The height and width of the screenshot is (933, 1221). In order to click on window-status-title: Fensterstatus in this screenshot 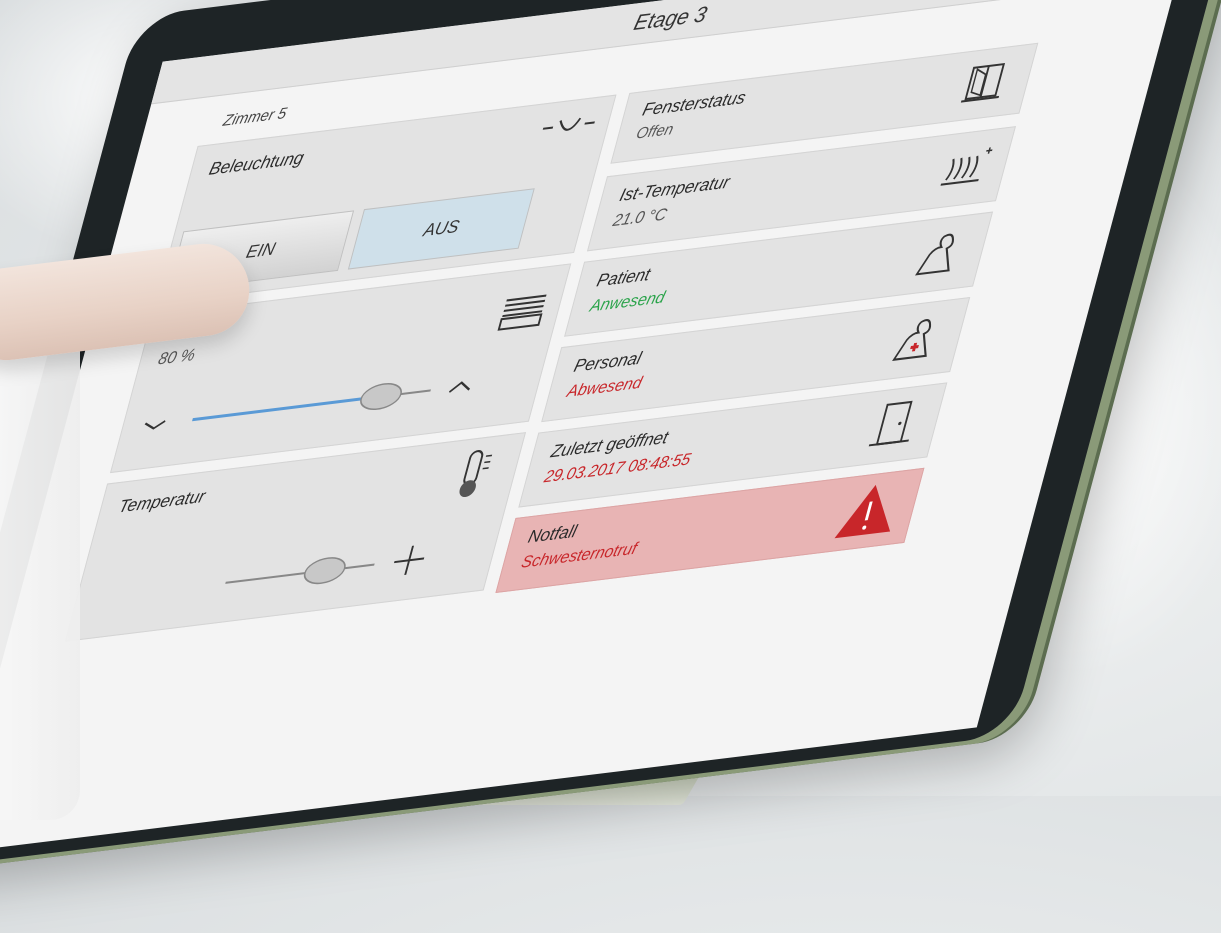, I will do `click(694, 103)`.